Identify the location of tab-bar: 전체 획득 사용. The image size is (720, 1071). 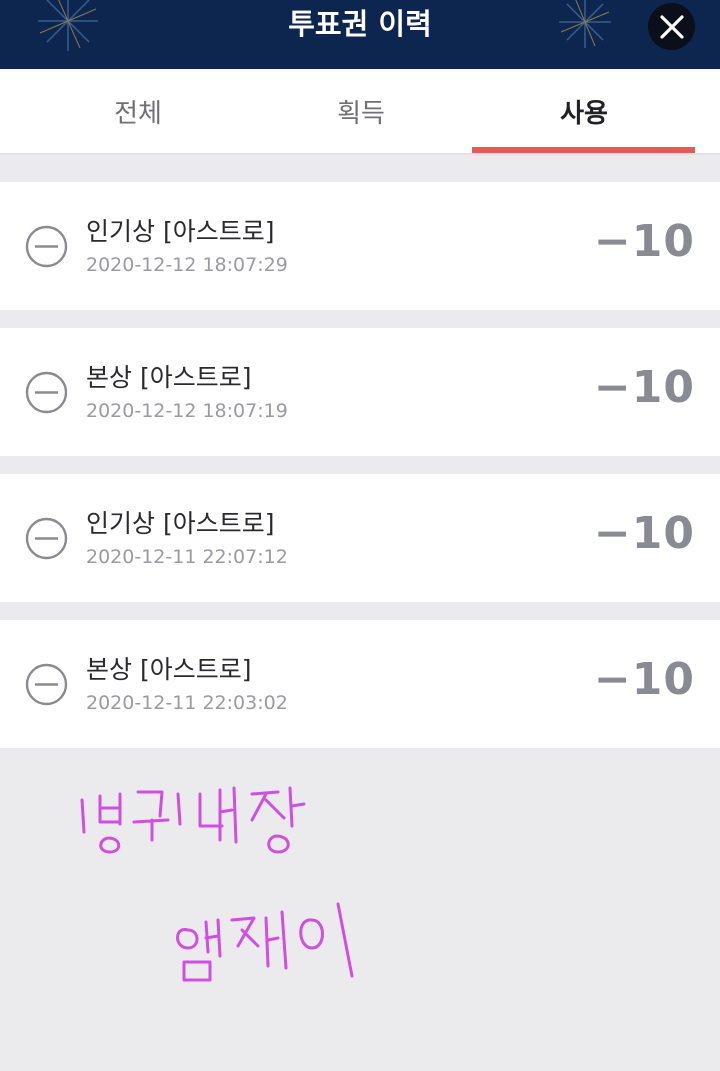
(360, 112).